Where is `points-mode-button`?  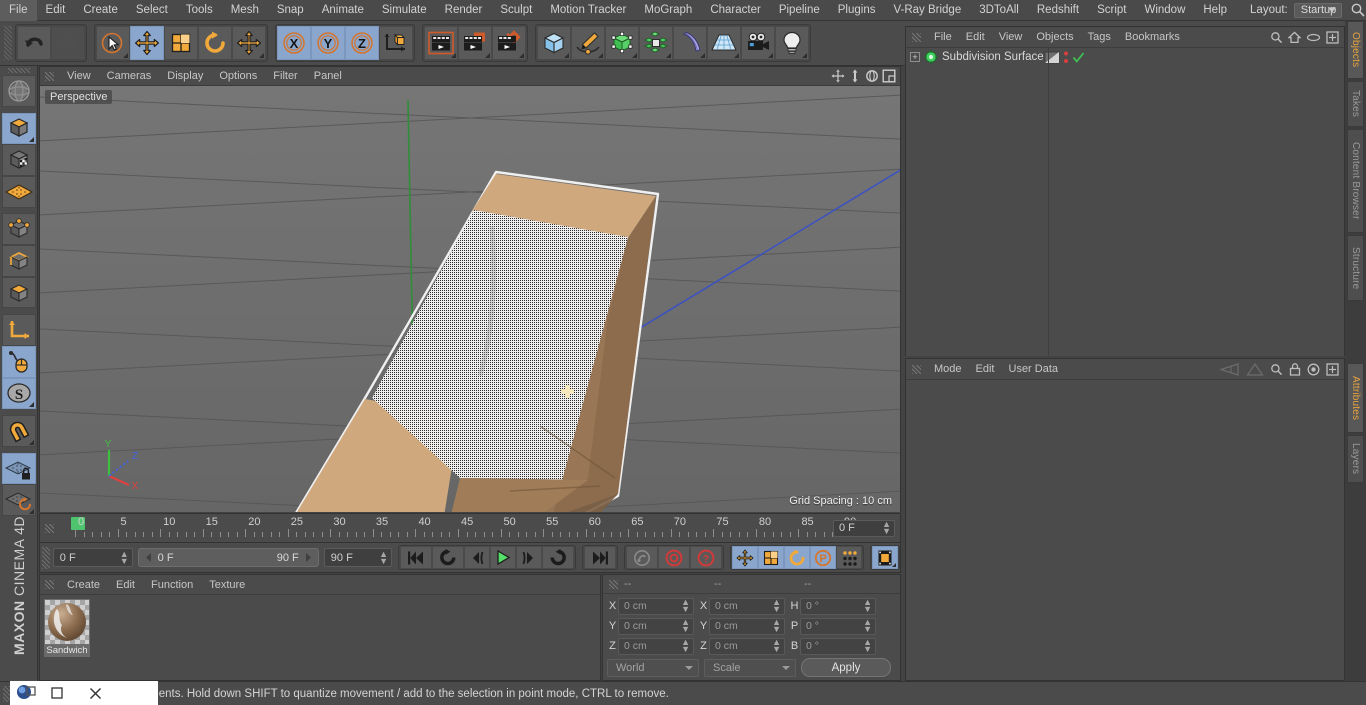 points-mode-button is located at coordinates (18, 229).